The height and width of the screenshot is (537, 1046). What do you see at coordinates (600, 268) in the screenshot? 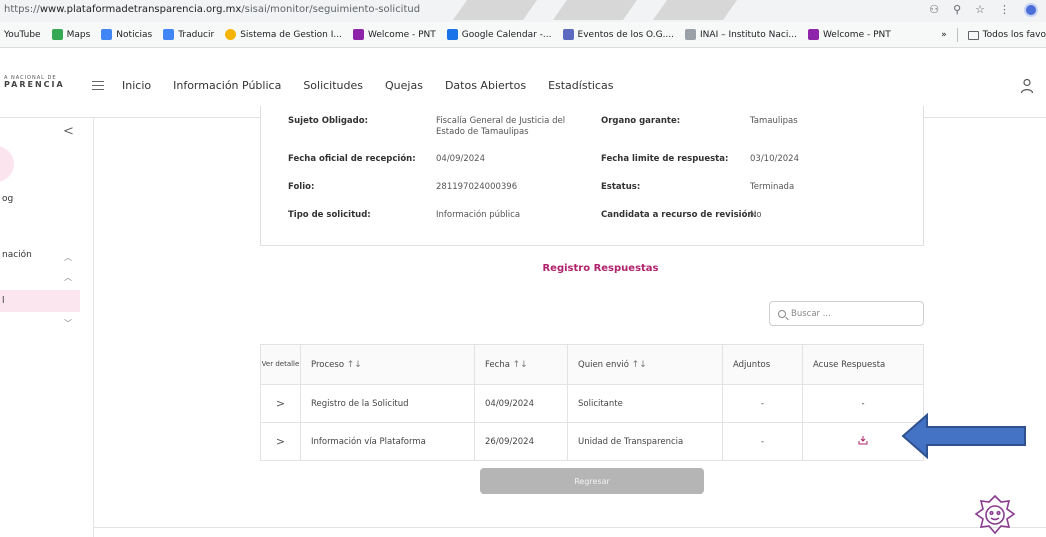
I see `section-title: Registro Respuestas` at bounding box center [600, 268].